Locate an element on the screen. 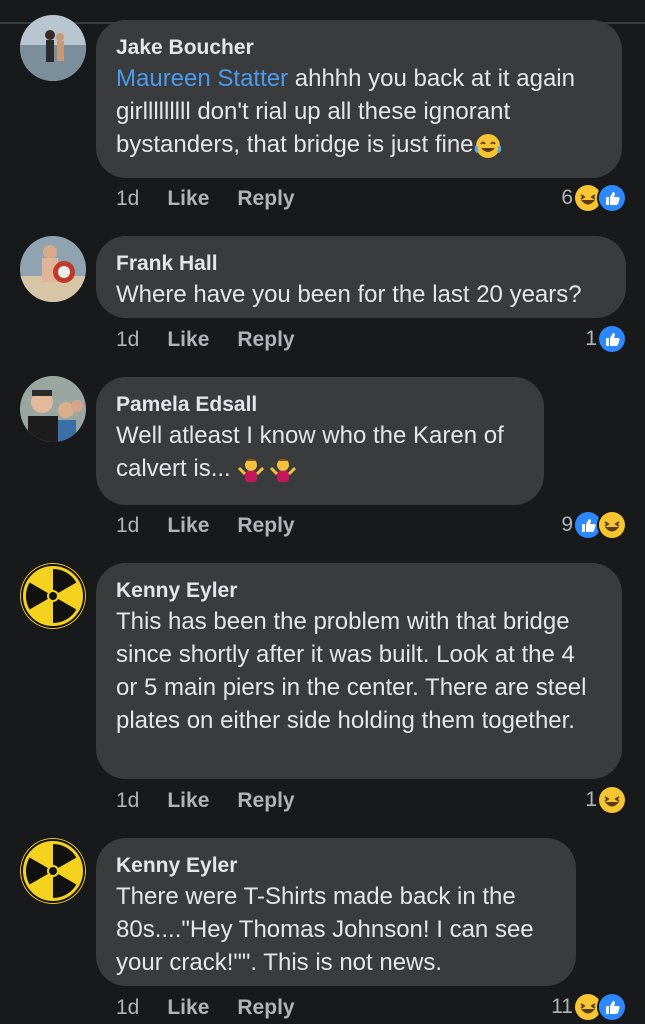  reaction-count: 11 is located at coordinates (562, 1006).